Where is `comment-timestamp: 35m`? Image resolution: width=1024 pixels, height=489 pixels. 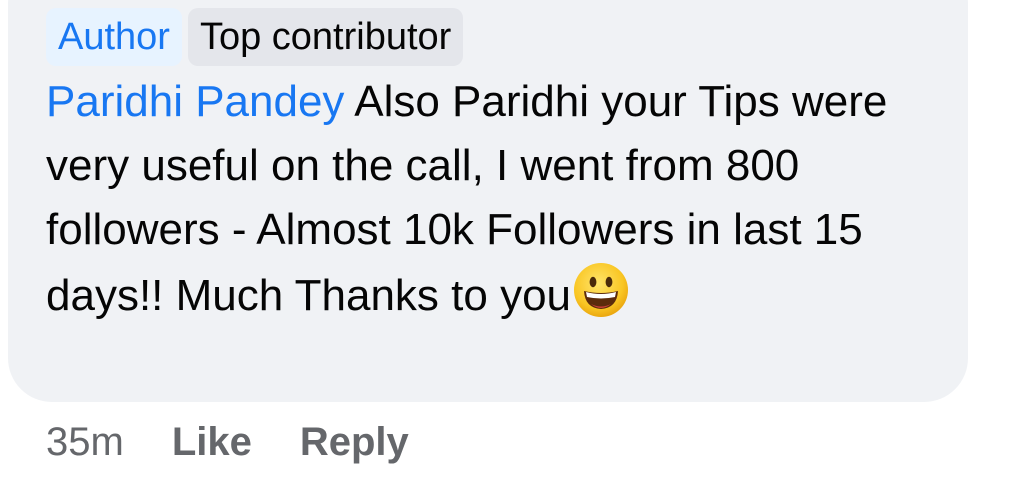
comment-timestamp: 35m is located at coordinates (85, 442).